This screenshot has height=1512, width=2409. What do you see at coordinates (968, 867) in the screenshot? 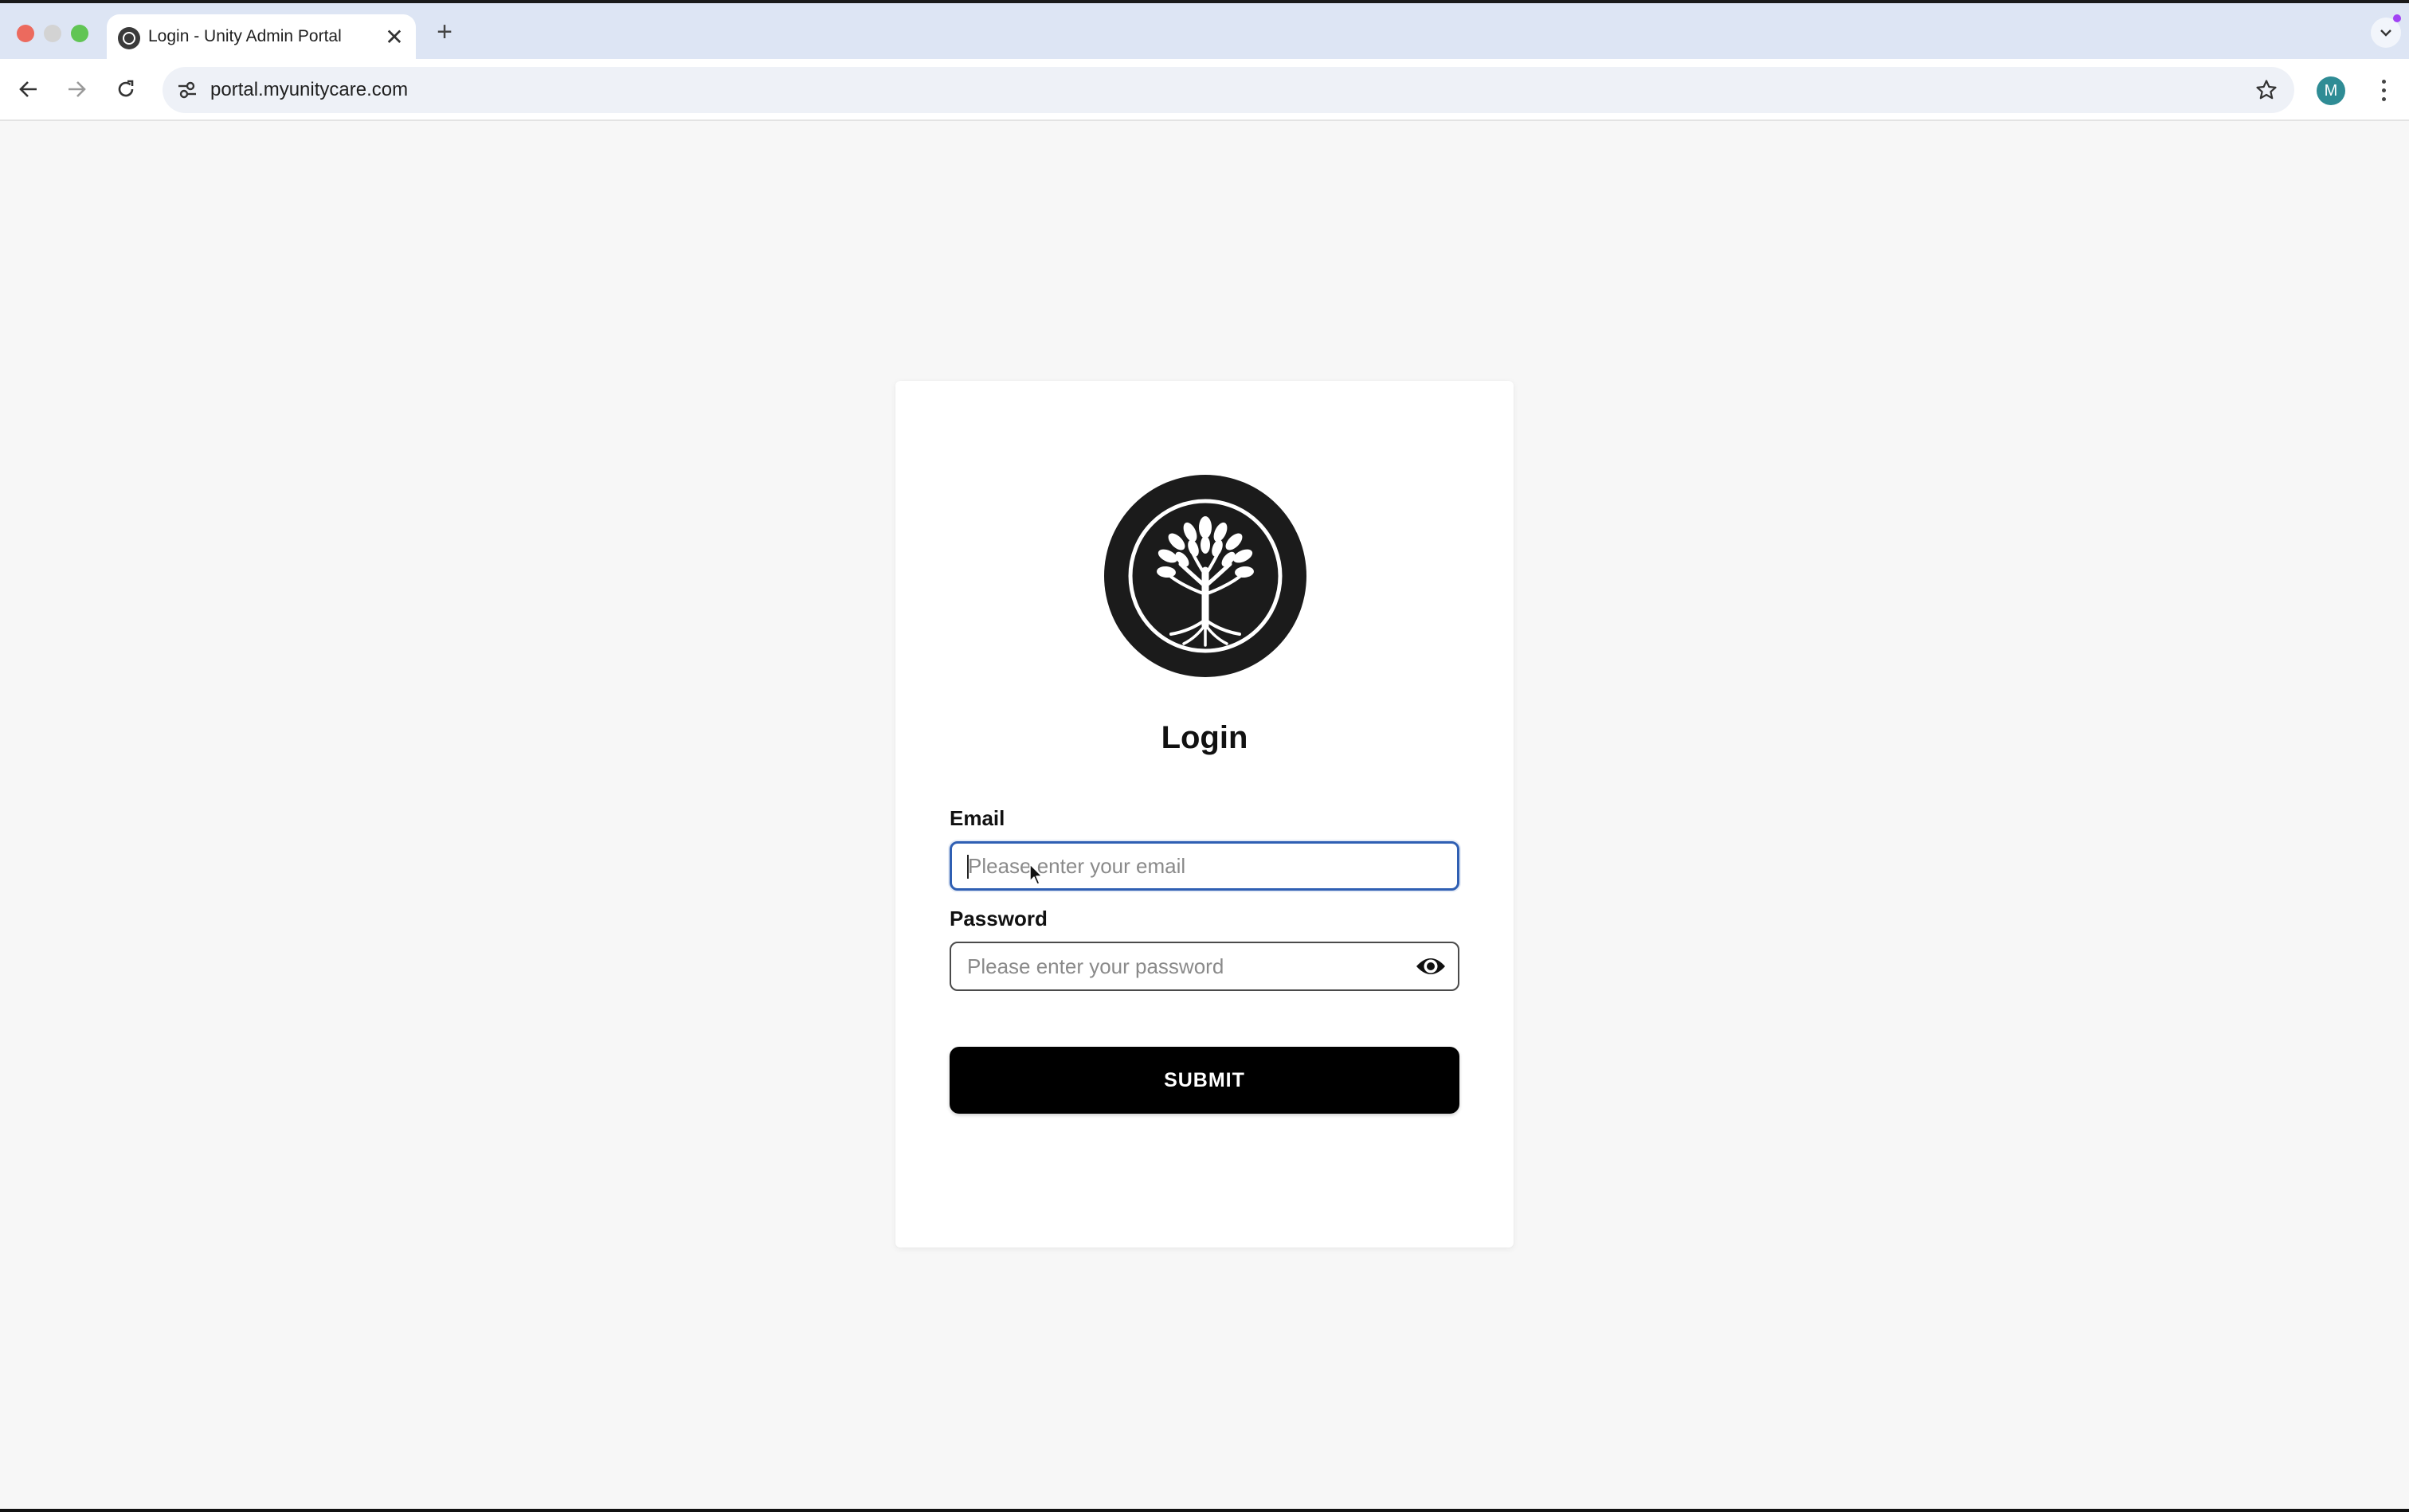
I see `text-caret` at bounding box center [968, 867].